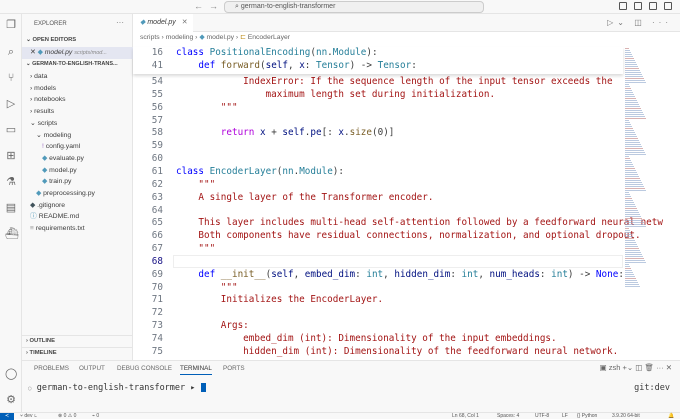 Image resolution: width=680 pixels, height=420 pixels. I want to click on terminal: ○ german-to-english-transformer ▸, so click(117, 388).